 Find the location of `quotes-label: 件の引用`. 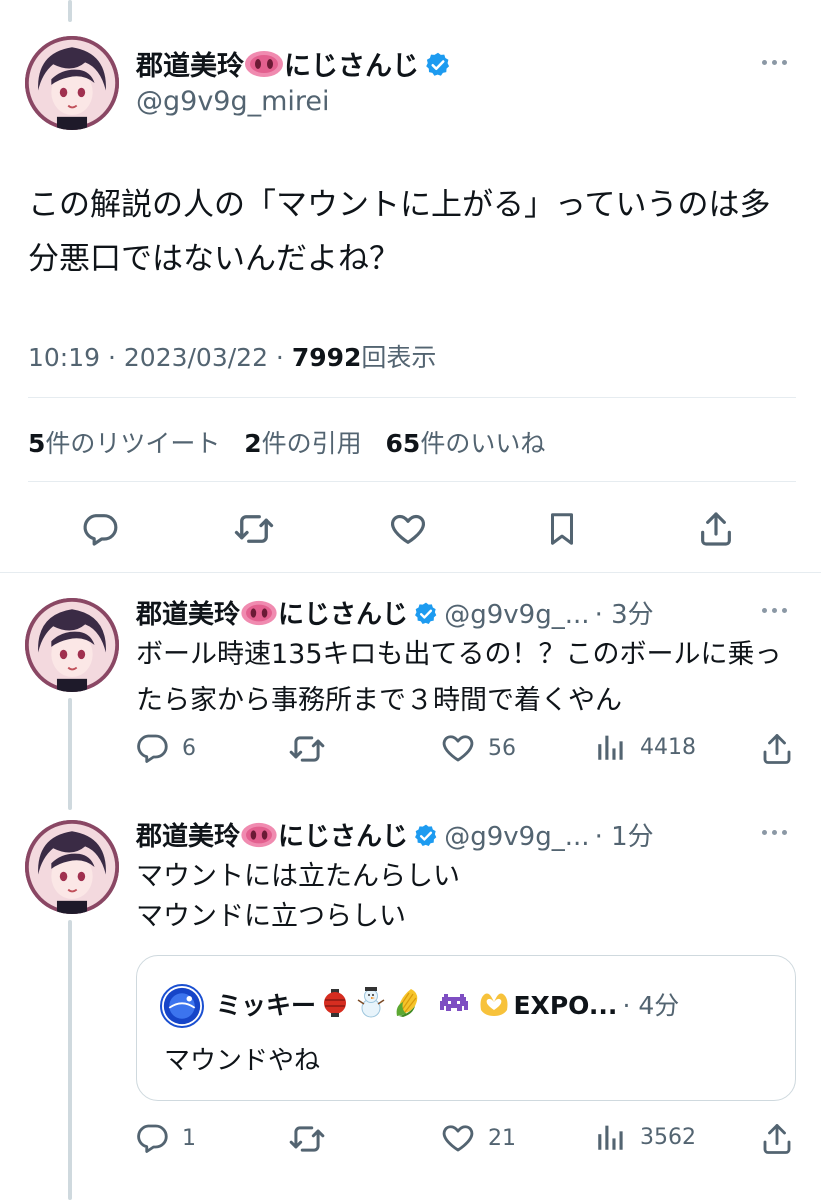

quotes-label: 件の引用 is located at coordinates (311, 443).